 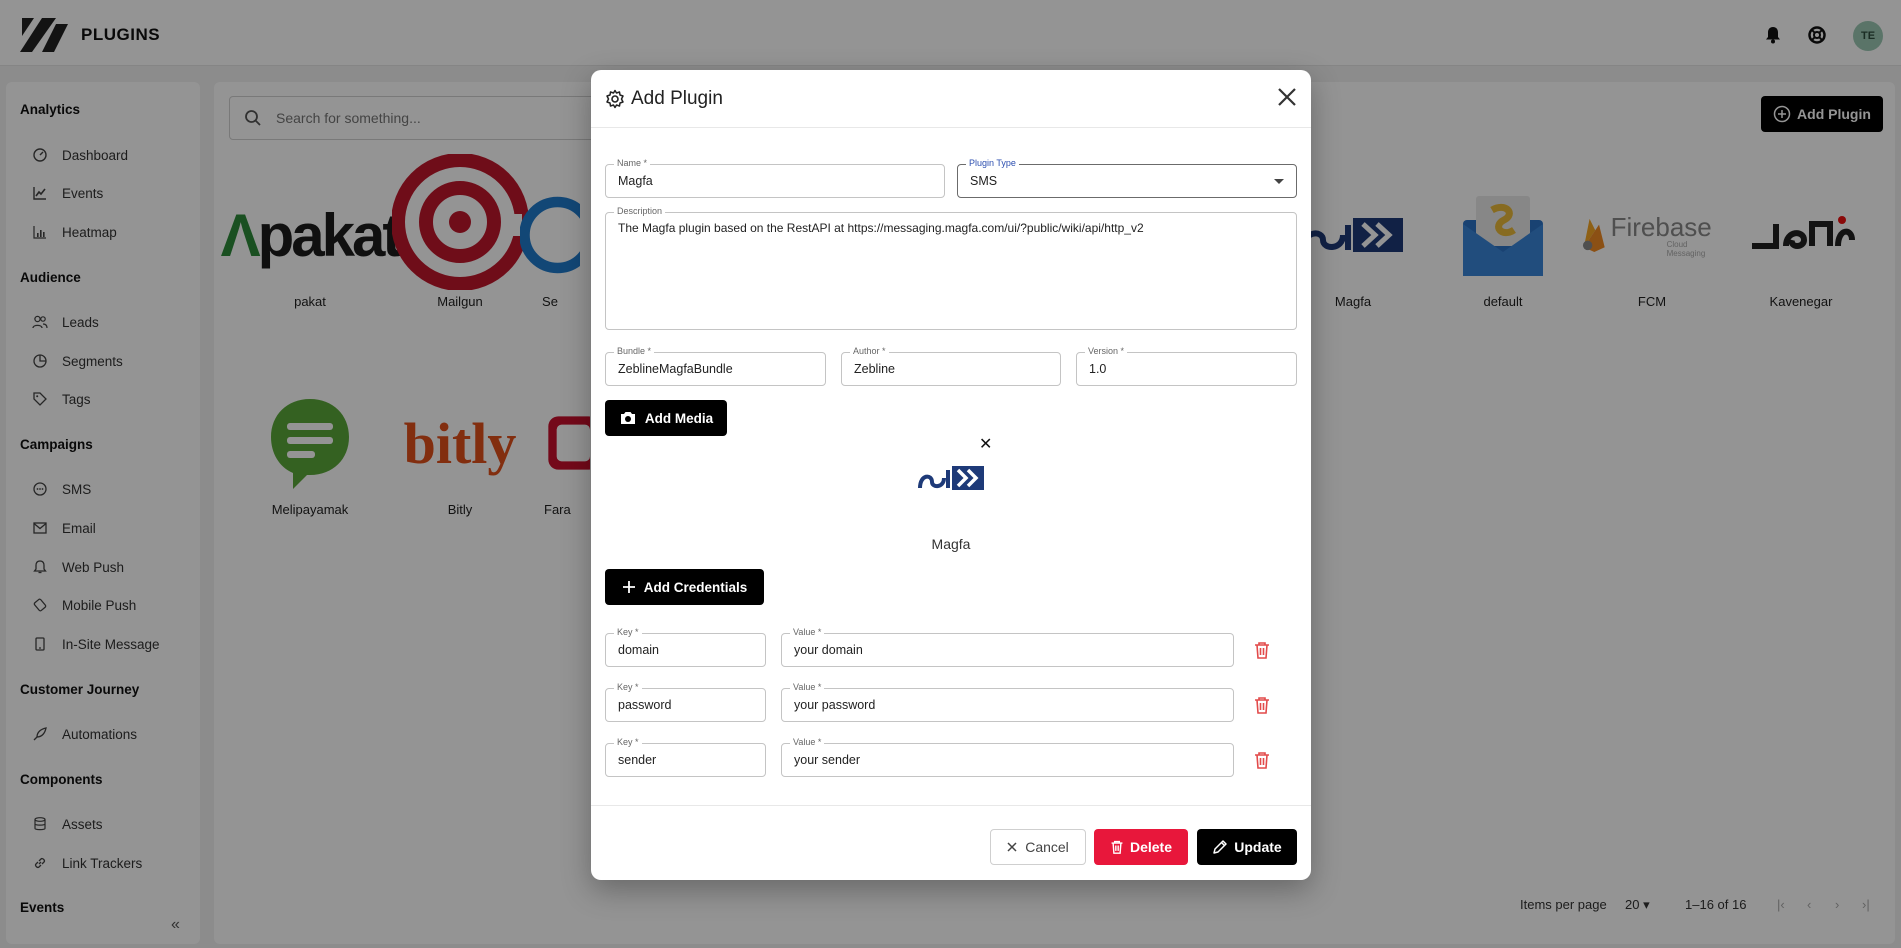 What do you see at coordinates (615, 99) in the screenshot?
I see `gear-icon` at bounding box center [615, 99].